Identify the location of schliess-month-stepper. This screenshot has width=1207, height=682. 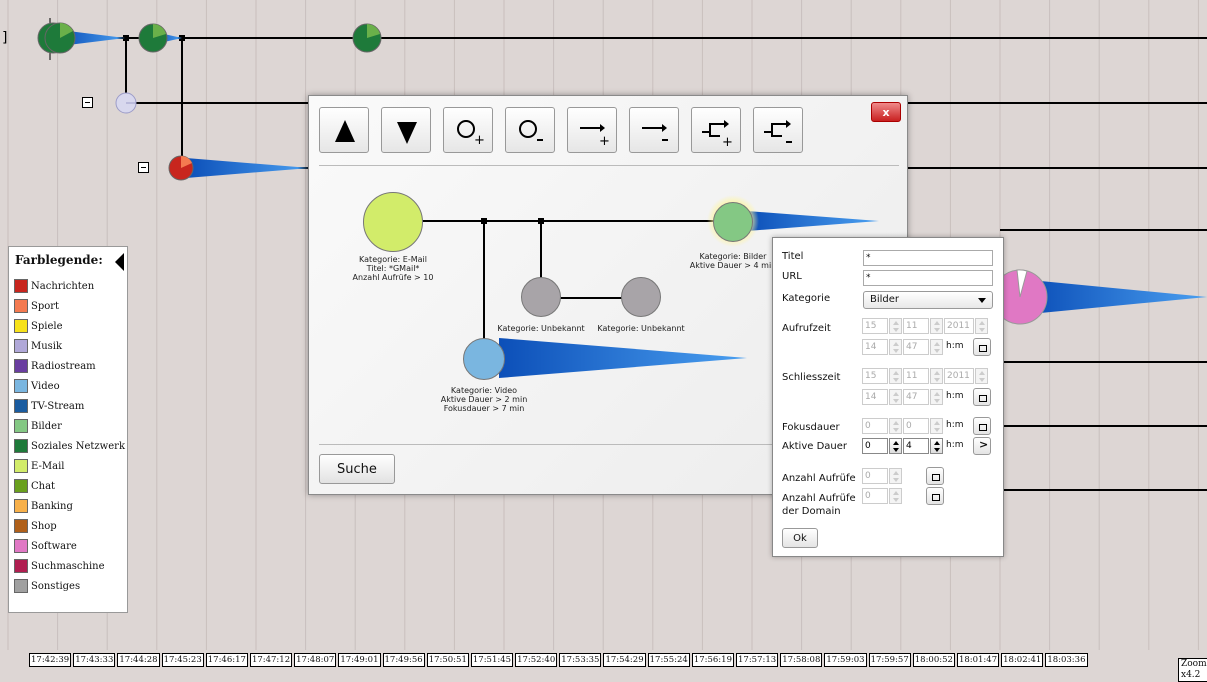
(936, 376).